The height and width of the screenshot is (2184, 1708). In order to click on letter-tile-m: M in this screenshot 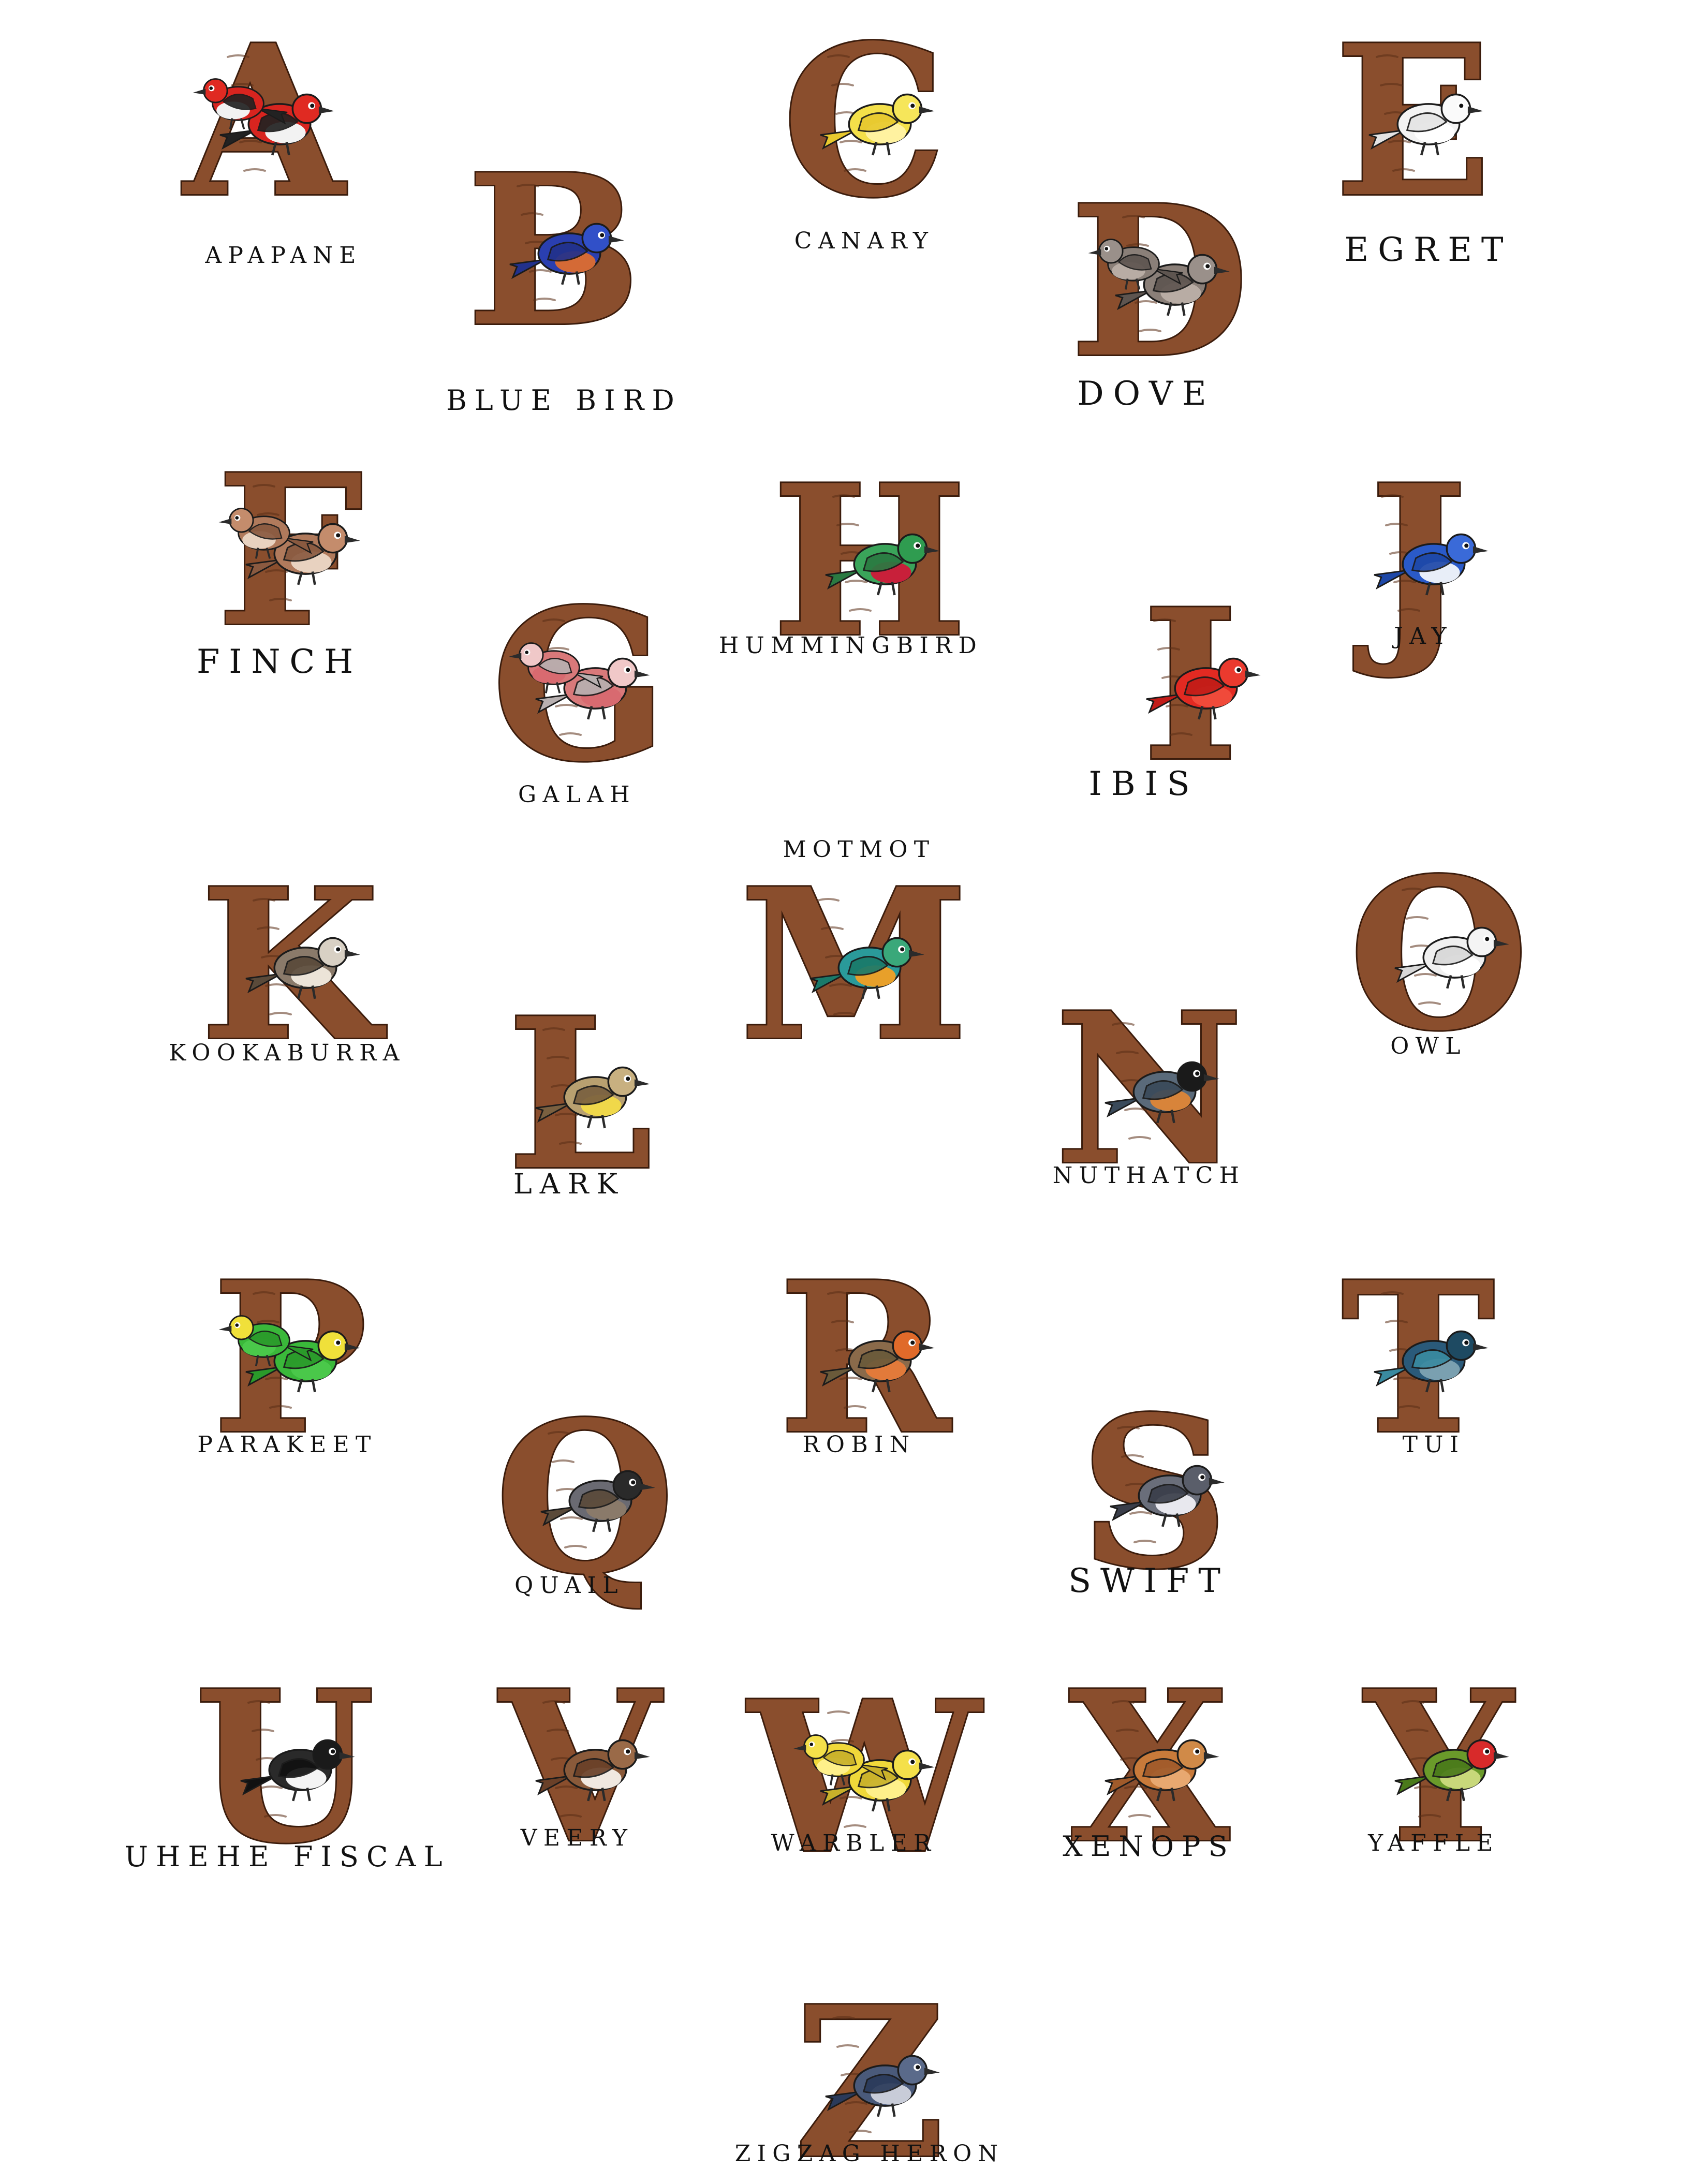, I will do `click(854, 963)`.